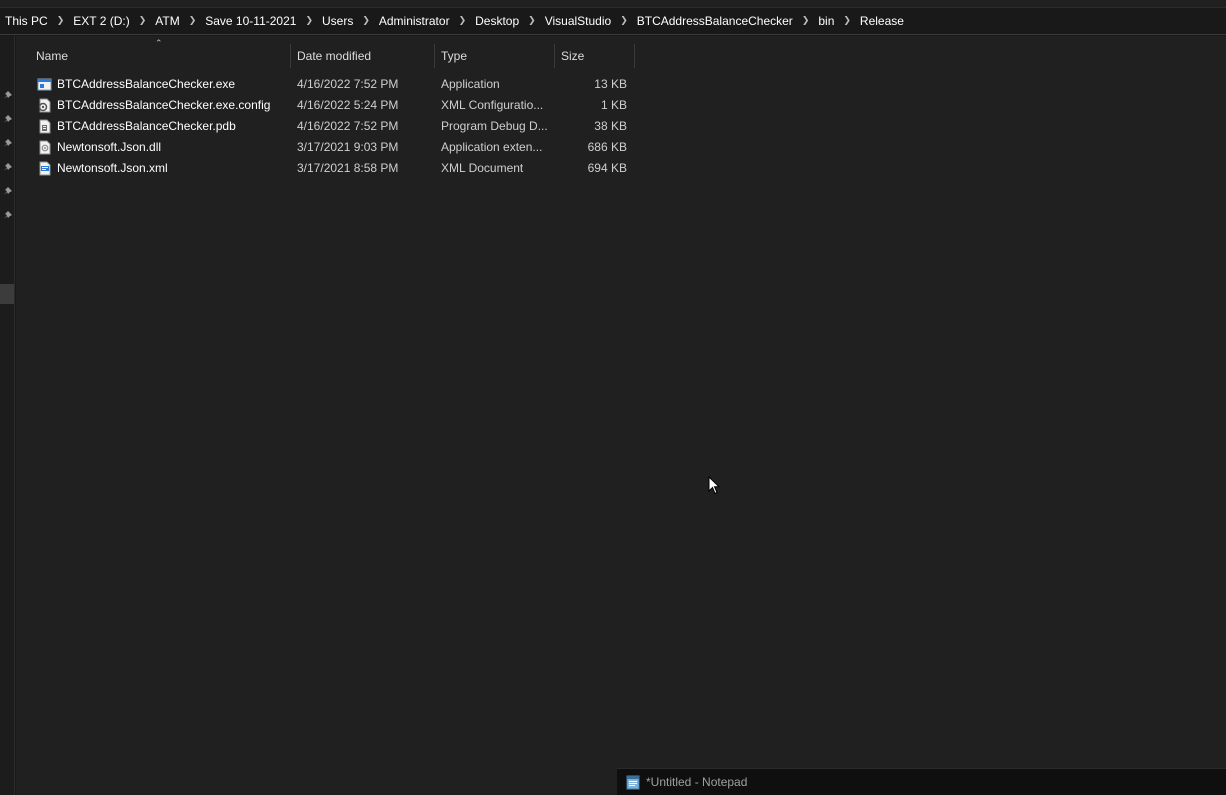  I want to click on file-type: Application, so click(470, 84).